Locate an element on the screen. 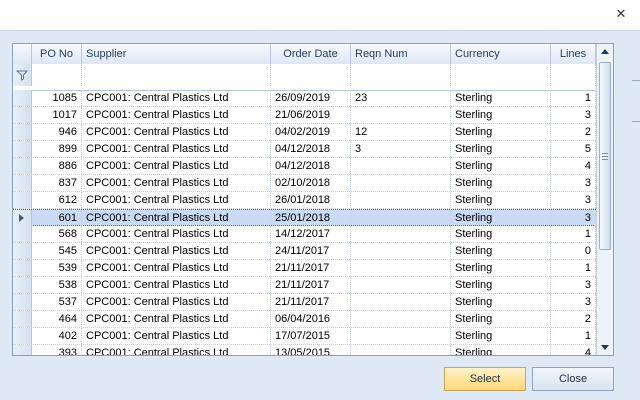 This screenshot has width=640, height=400. filter-row is located at coordinates (304, 75).